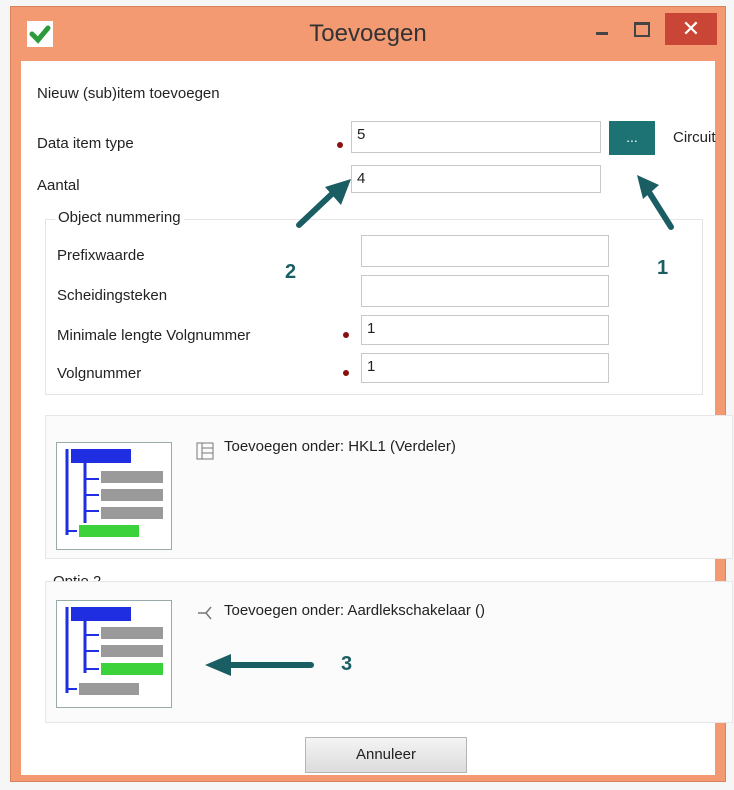 The image size is (734, 790). What do you see at coordinates (114, 654) in the screenshot?
I see `option2-tree-image` at bounding box center [114, 654].